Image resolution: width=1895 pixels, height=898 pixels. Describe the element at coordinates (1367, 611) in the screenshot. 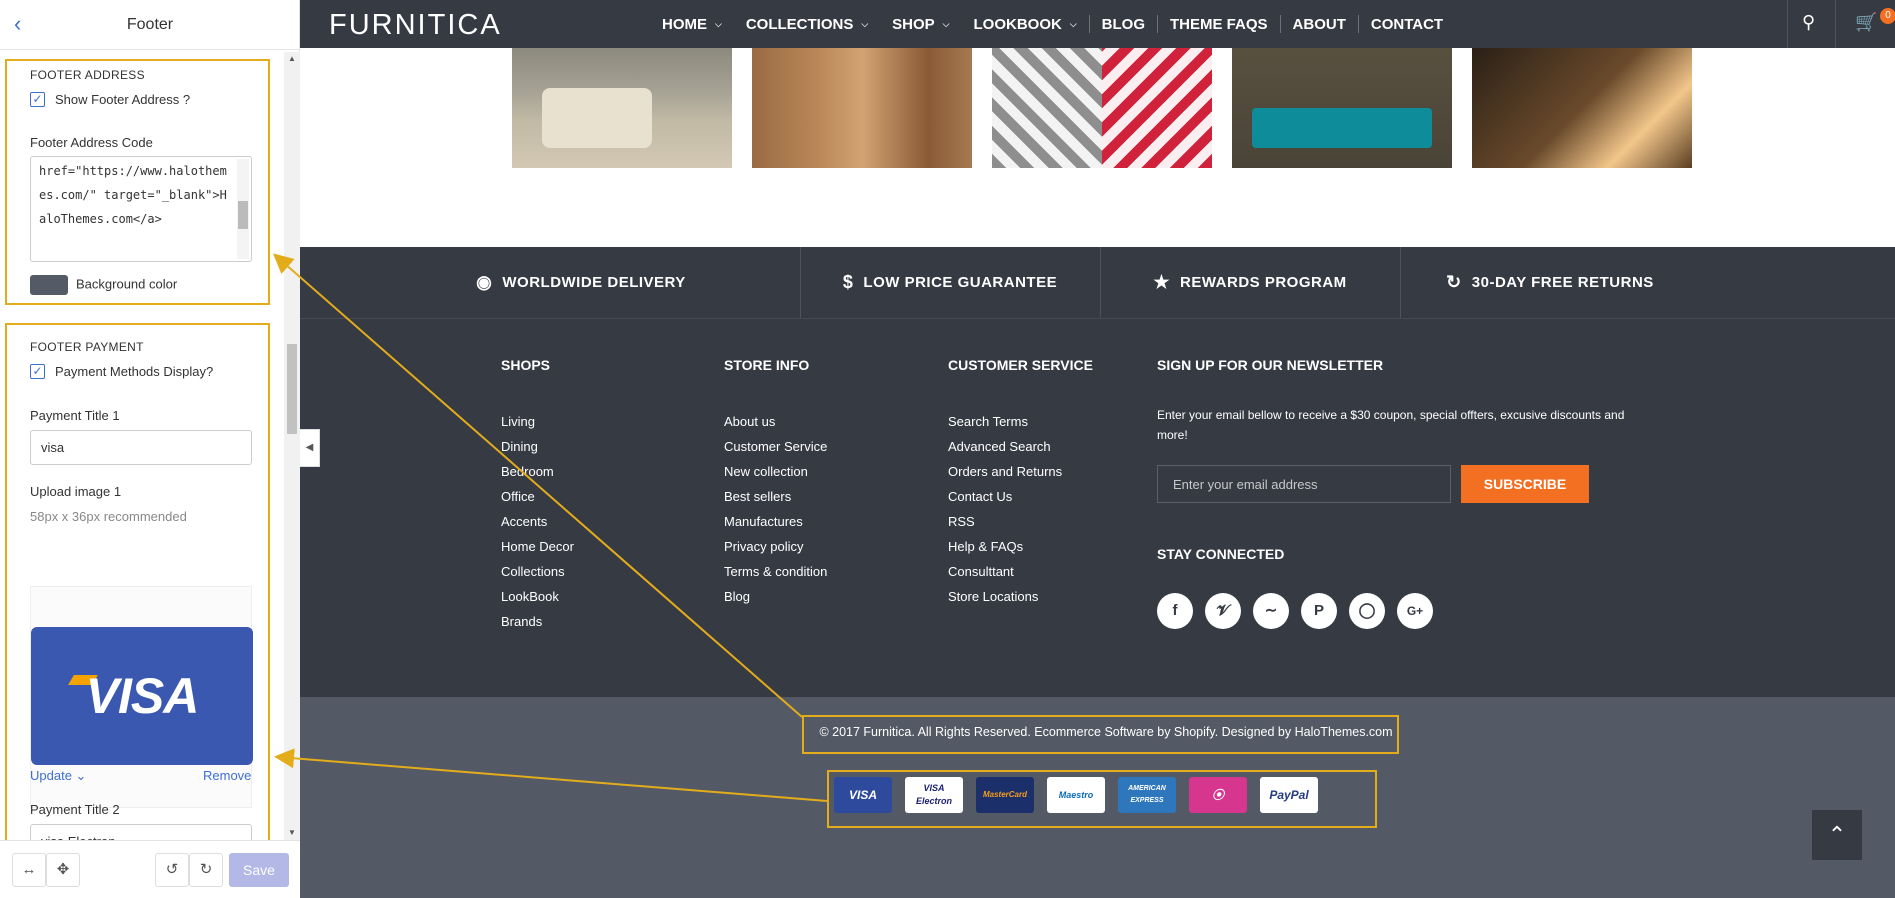

I see `instagram-icon: ◯` at that location.